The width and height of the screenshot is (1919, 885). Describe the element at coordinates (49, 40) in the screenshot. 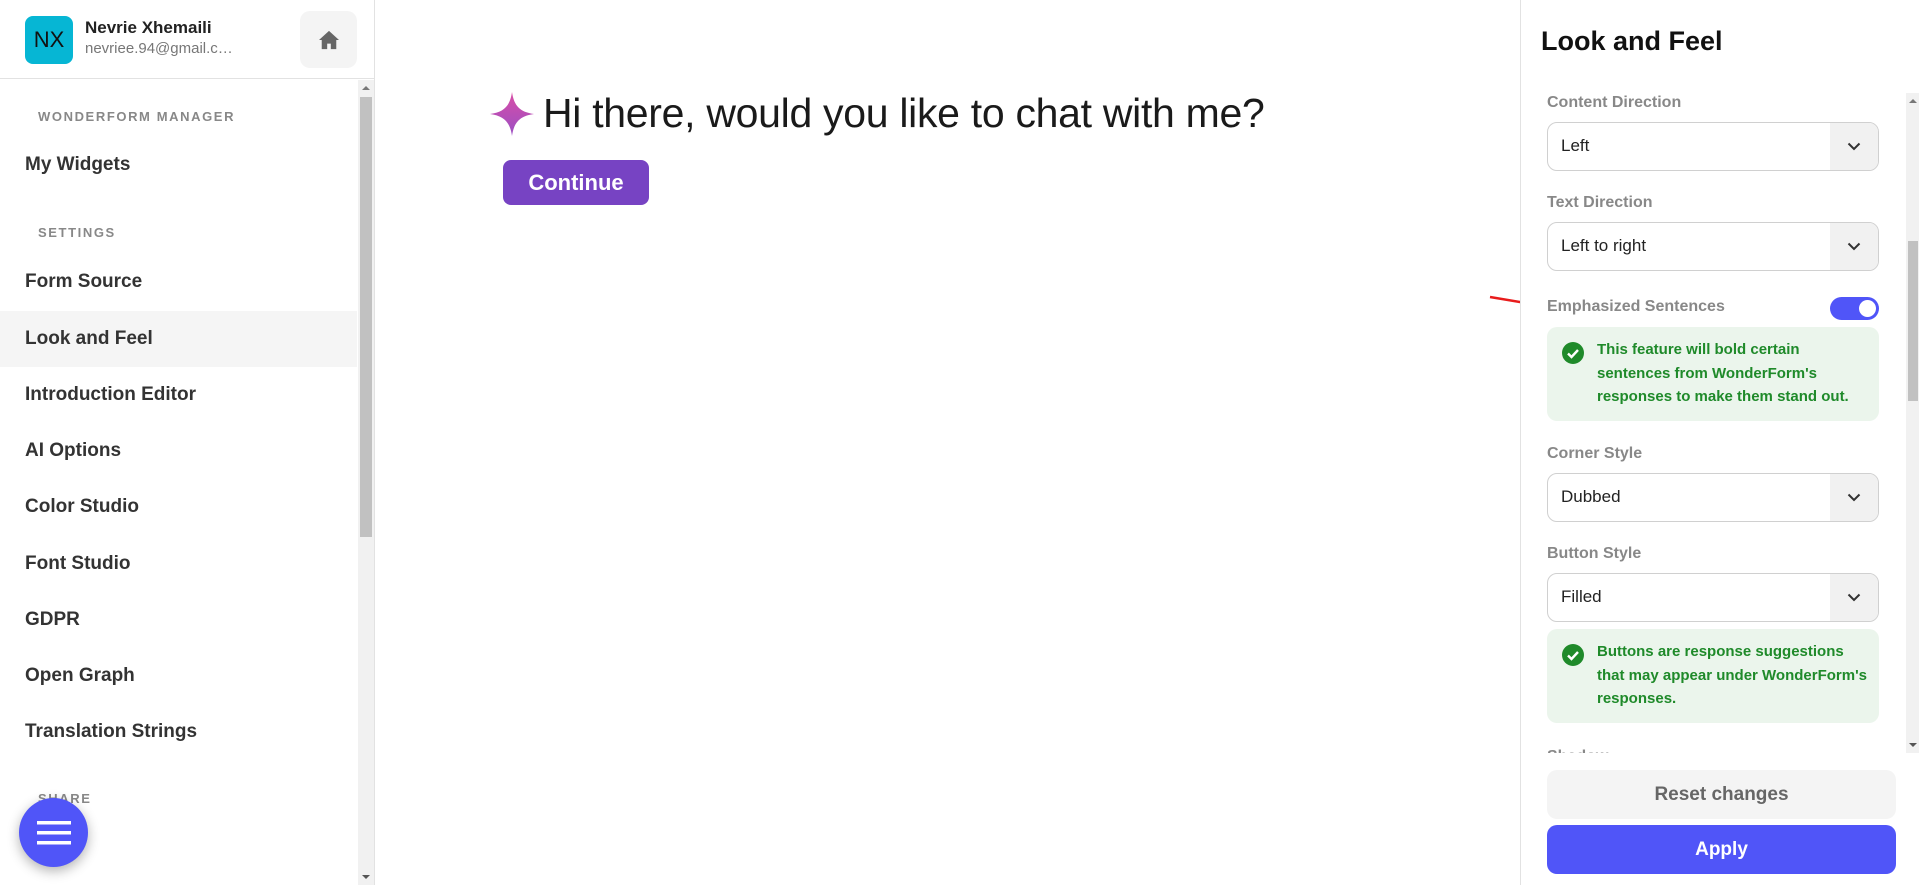

I see `avatar: NX` at that location.